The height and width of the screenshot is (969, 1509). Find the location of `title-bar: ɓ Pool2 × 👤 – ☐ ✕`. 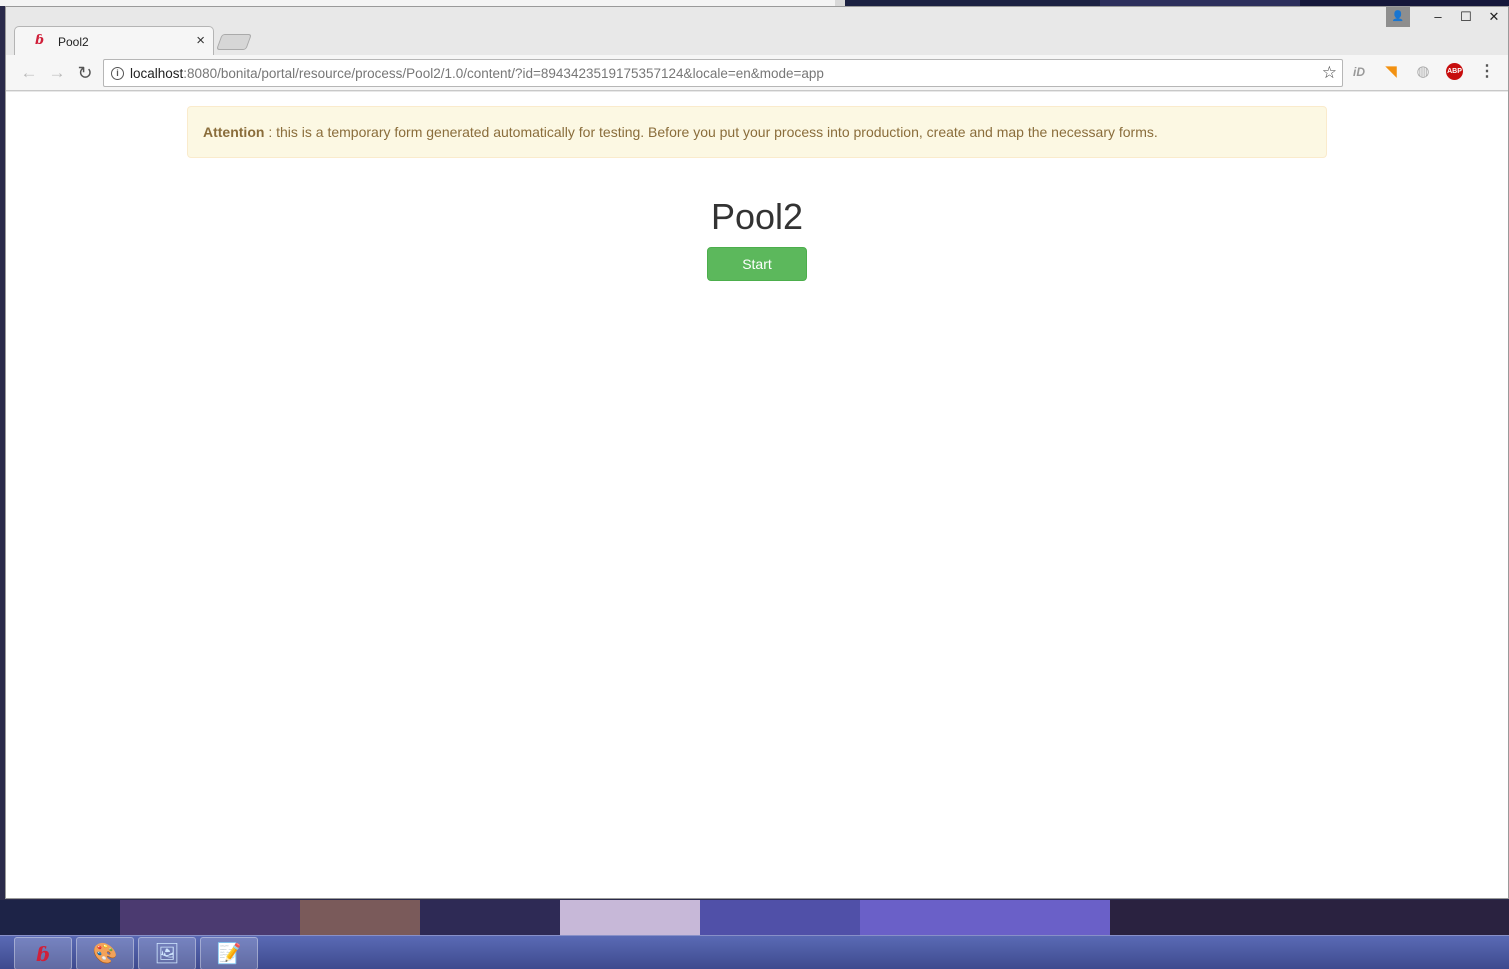

title-bar: ɓ Pool2 × 👤 – ☐ ✕ is located at coordinates (757, 31).